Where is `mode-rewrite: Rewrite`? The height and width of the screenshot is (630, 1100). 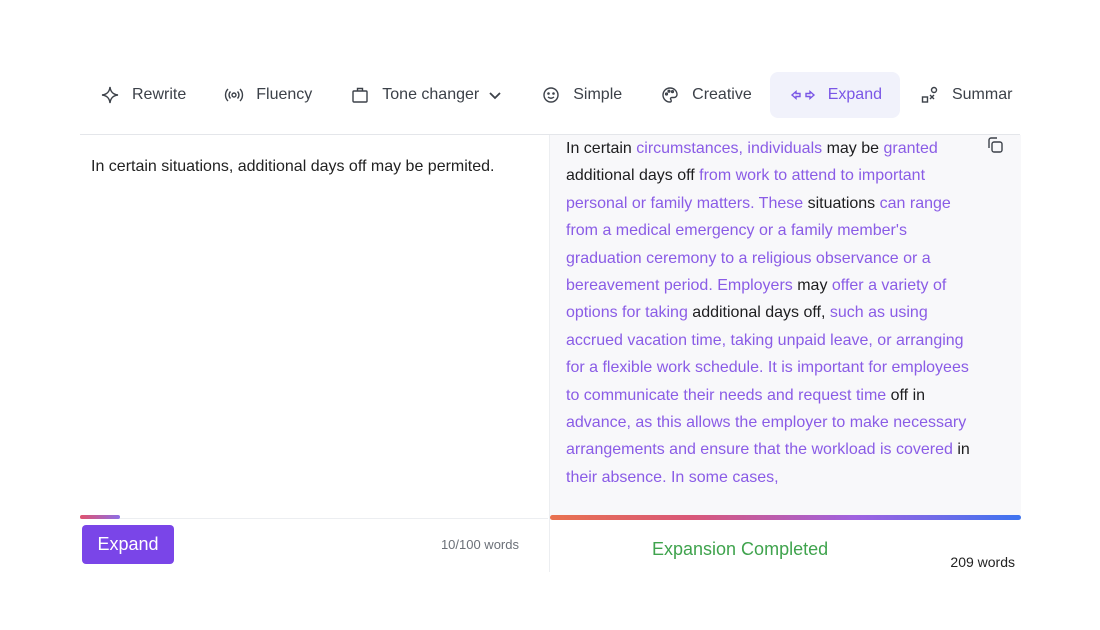 mode-rewrite: Rewrite is located at coordinates (142, 95).